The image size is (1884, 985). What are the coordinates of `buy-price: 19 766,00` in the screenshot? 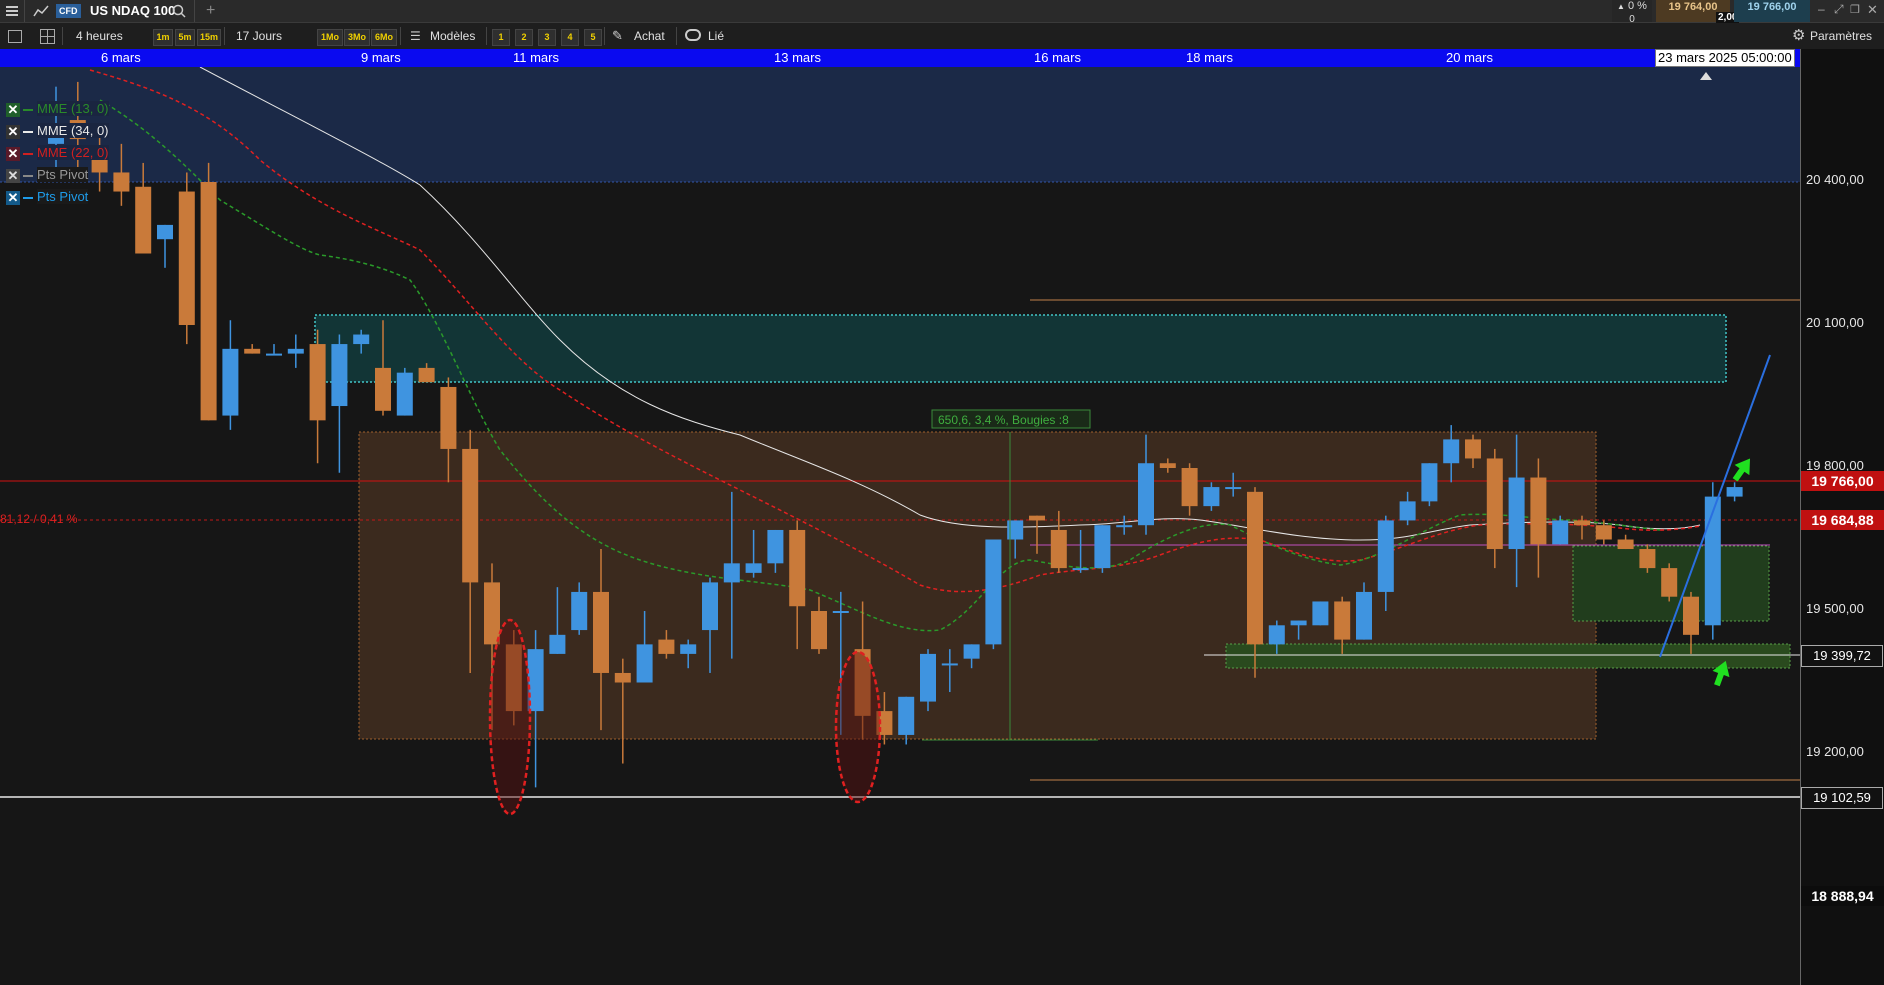 It's located at (1772, 11).